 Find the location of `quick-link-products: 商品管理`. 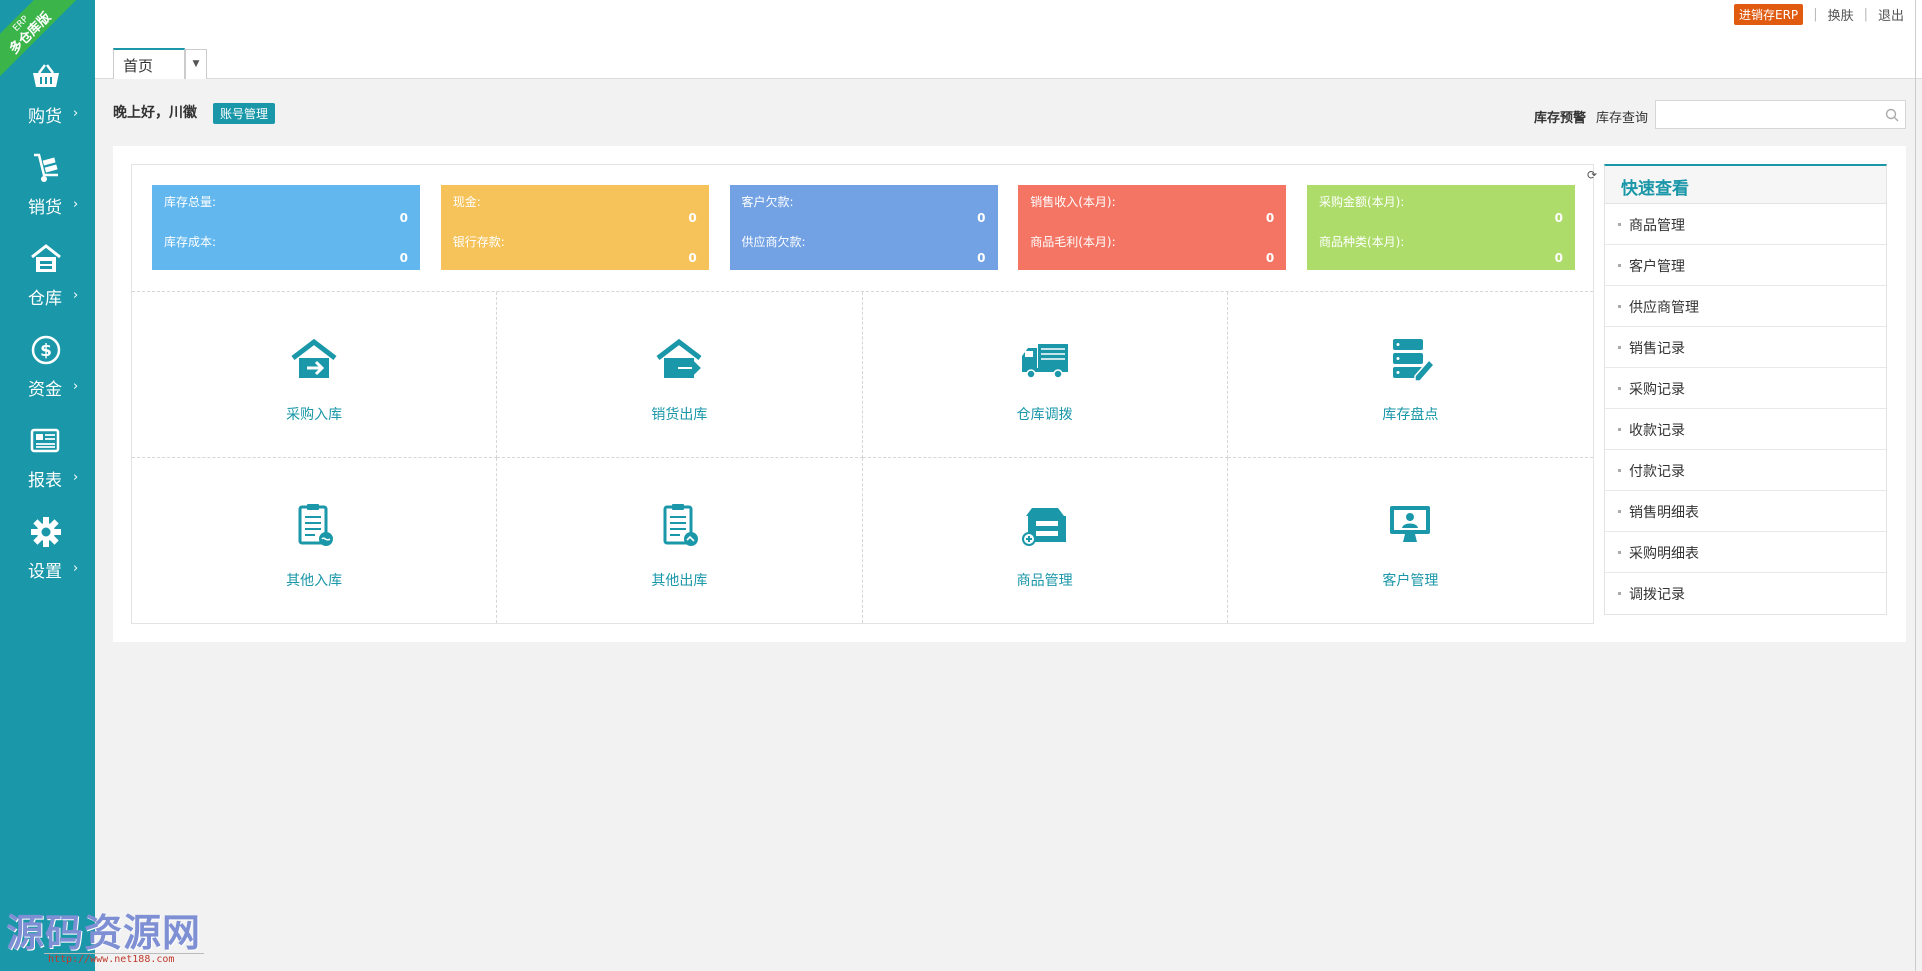

quick-link-products: 商品管理 is located at coordinates (1745, 224).